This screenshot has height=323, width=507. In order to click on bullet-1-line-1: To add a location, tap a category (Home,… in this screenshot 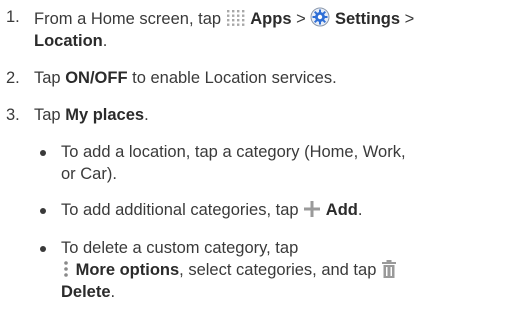, I will do `click(233, 152)`.